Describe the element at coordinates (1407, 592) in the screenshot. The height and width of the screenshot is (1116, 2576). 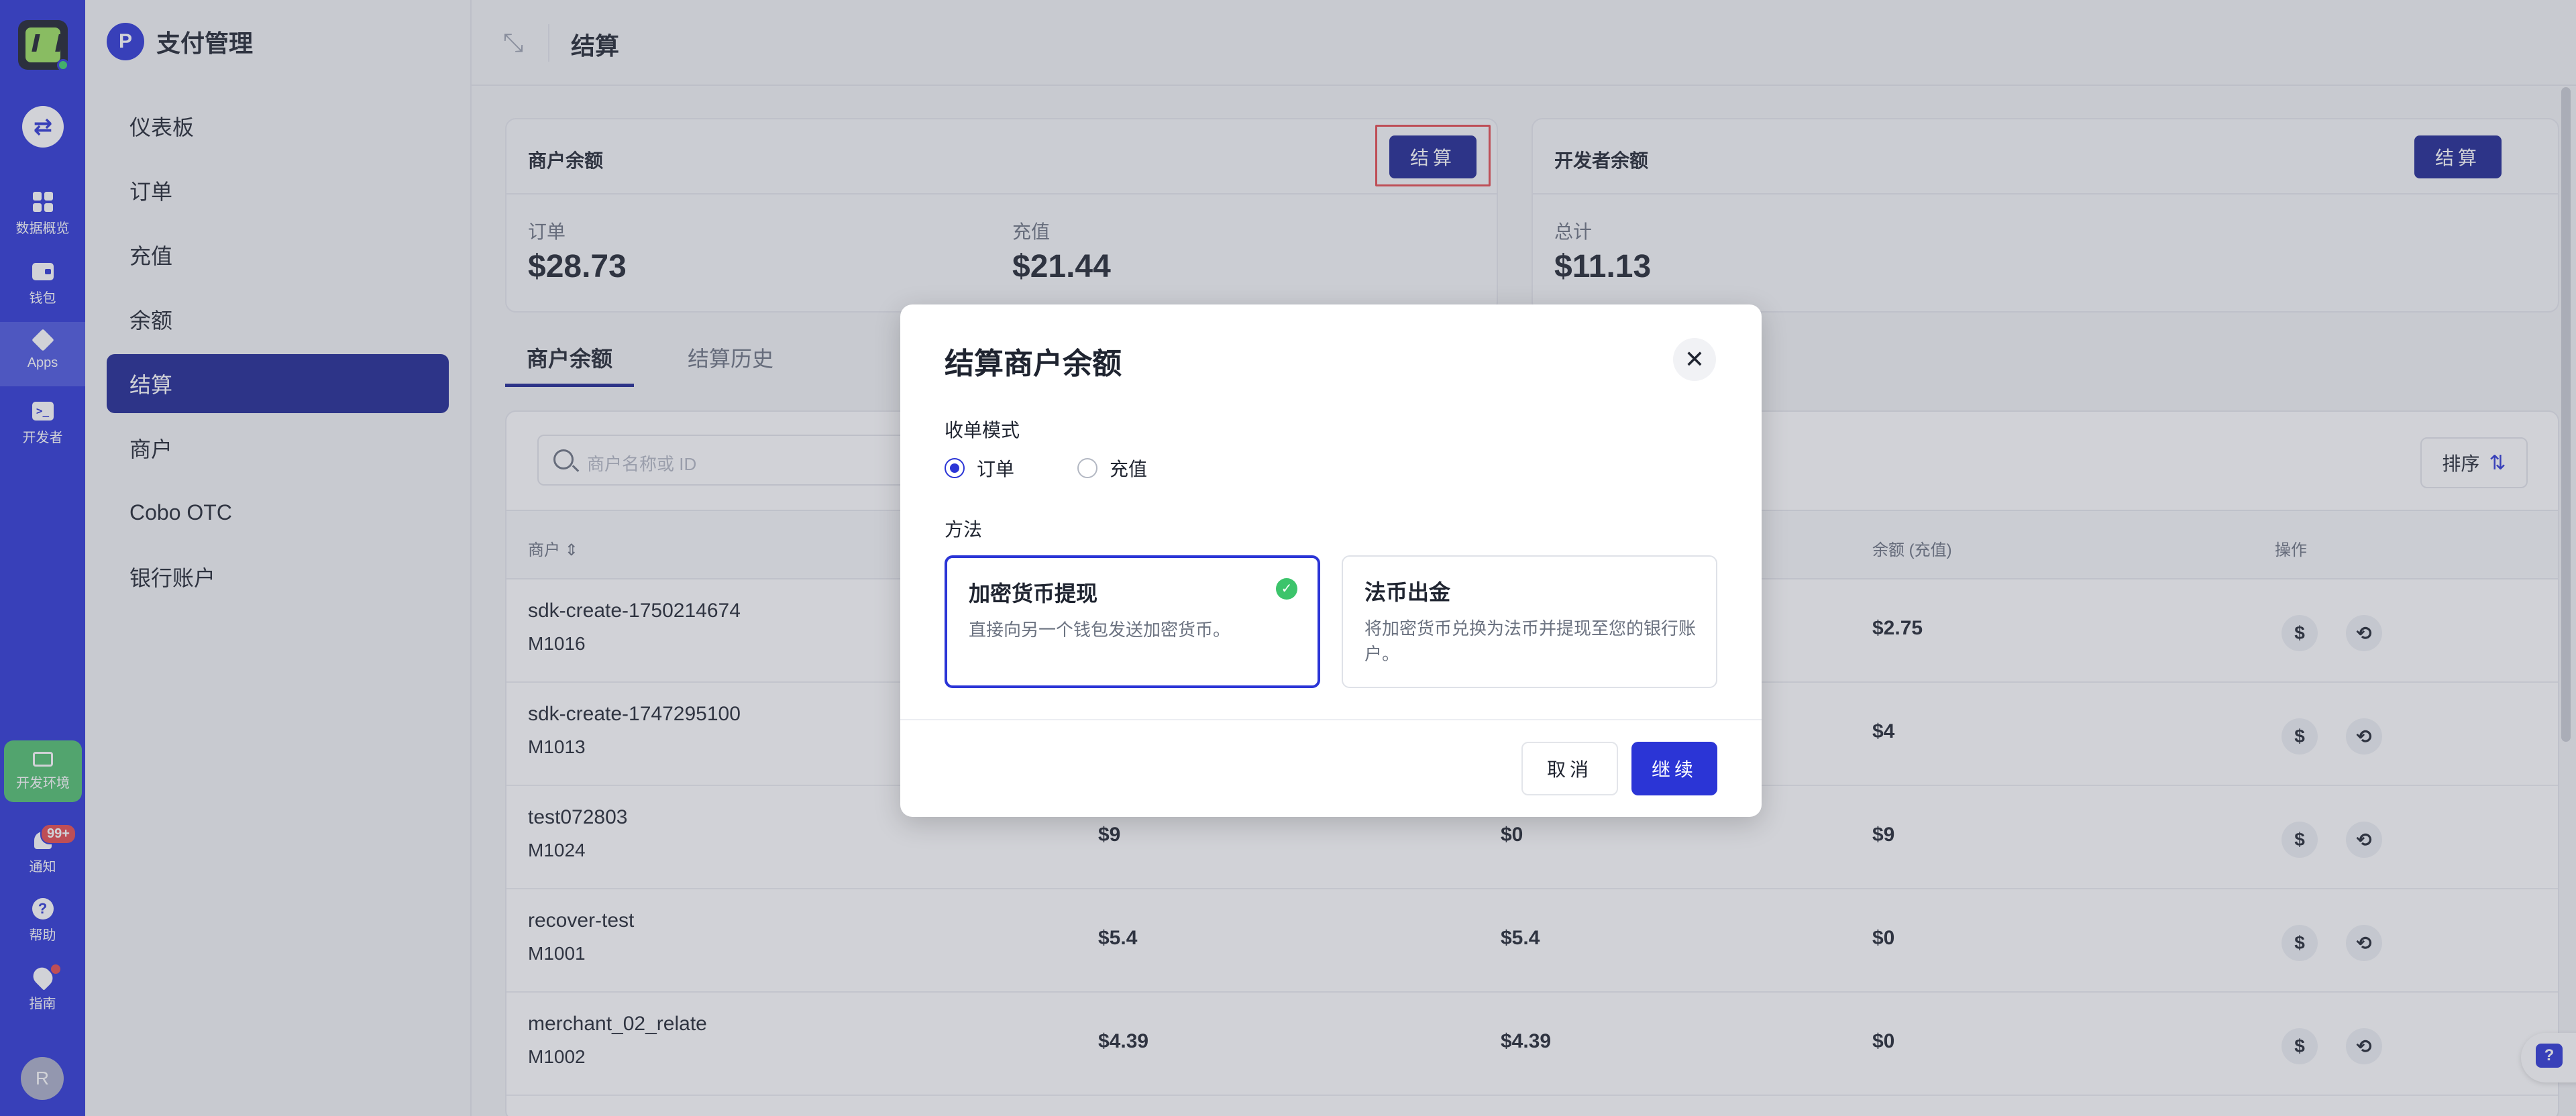
I see `option-title: 法币出金` at that location.